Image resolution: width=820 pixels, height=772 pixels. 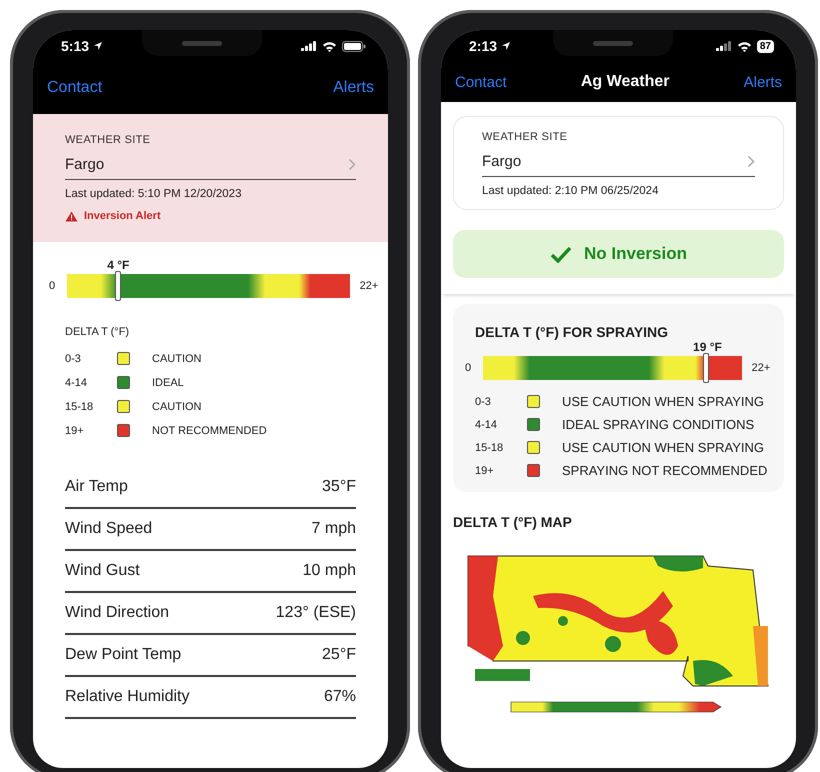 What do you see at coordinates (572, 332) in the screenshot?
I see `card-title: DELTA T (°F) FOR SPRAYING` at bounding box center [572, 332].